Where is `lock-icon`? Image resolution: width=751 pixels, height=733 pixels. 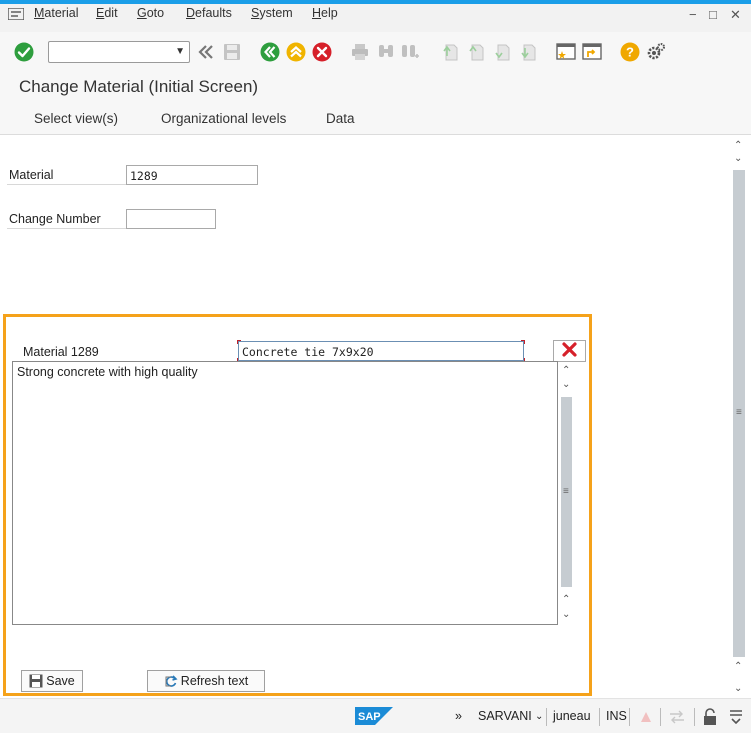
lock-icon is located at coordinates (710, 717).